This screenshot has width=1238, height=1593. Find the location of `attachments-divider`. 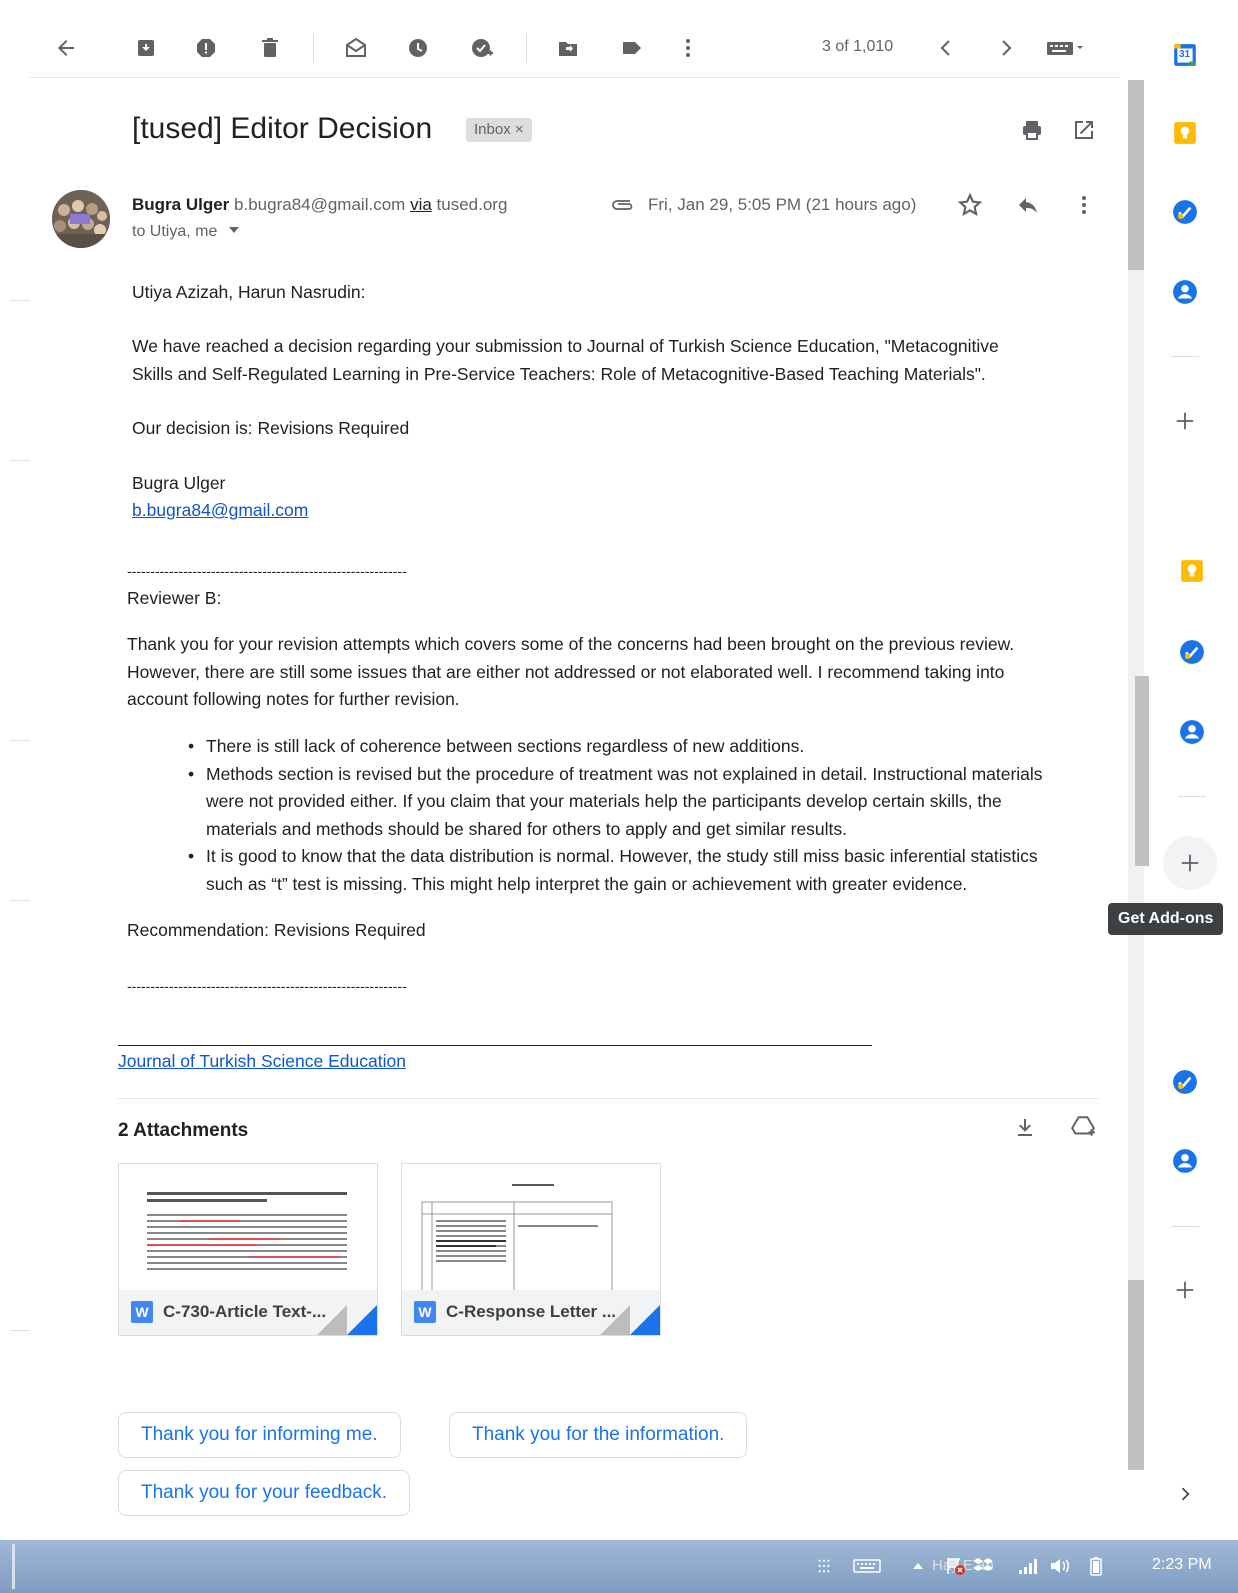

attachments-divider is located at coordinates (608, 1098).